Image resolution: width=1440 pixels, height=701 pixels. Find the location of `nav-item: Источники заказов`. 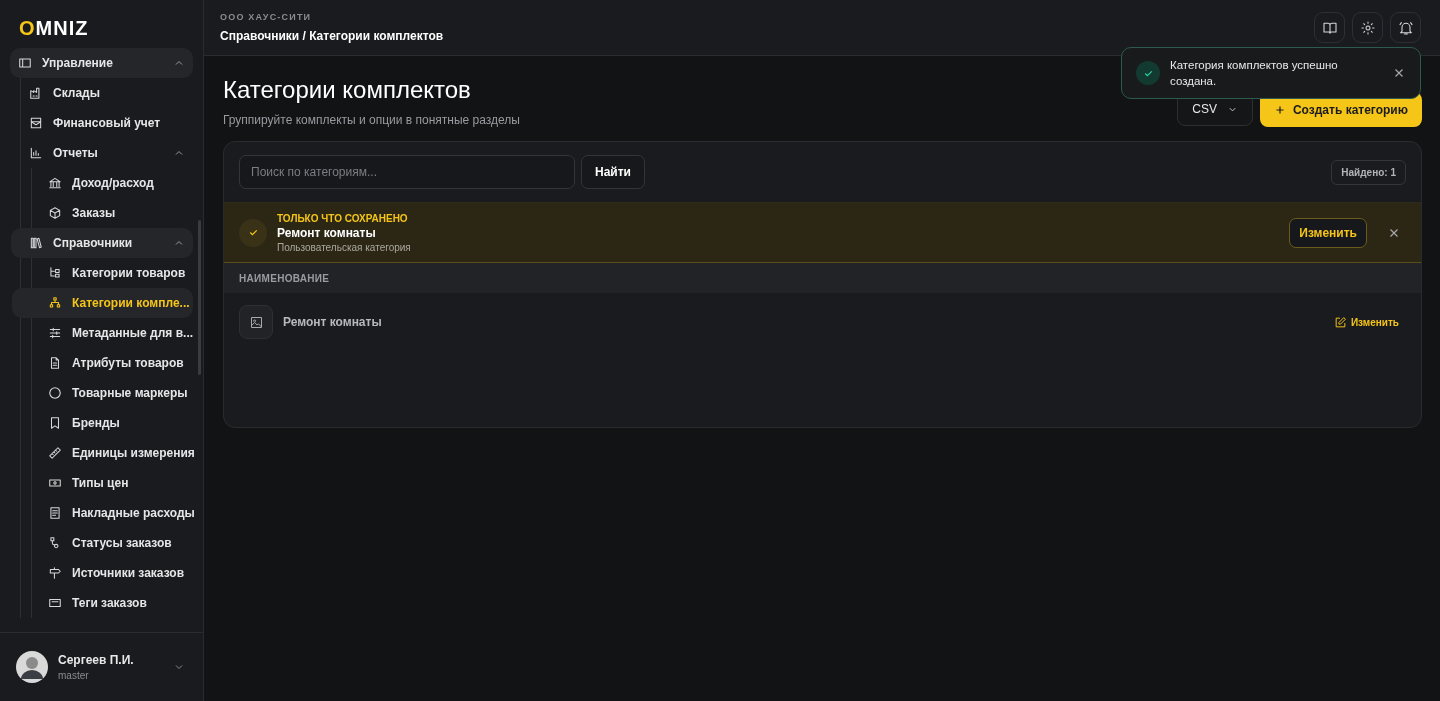

nav-item: Источники заказов is located at coordinates (102, 573).